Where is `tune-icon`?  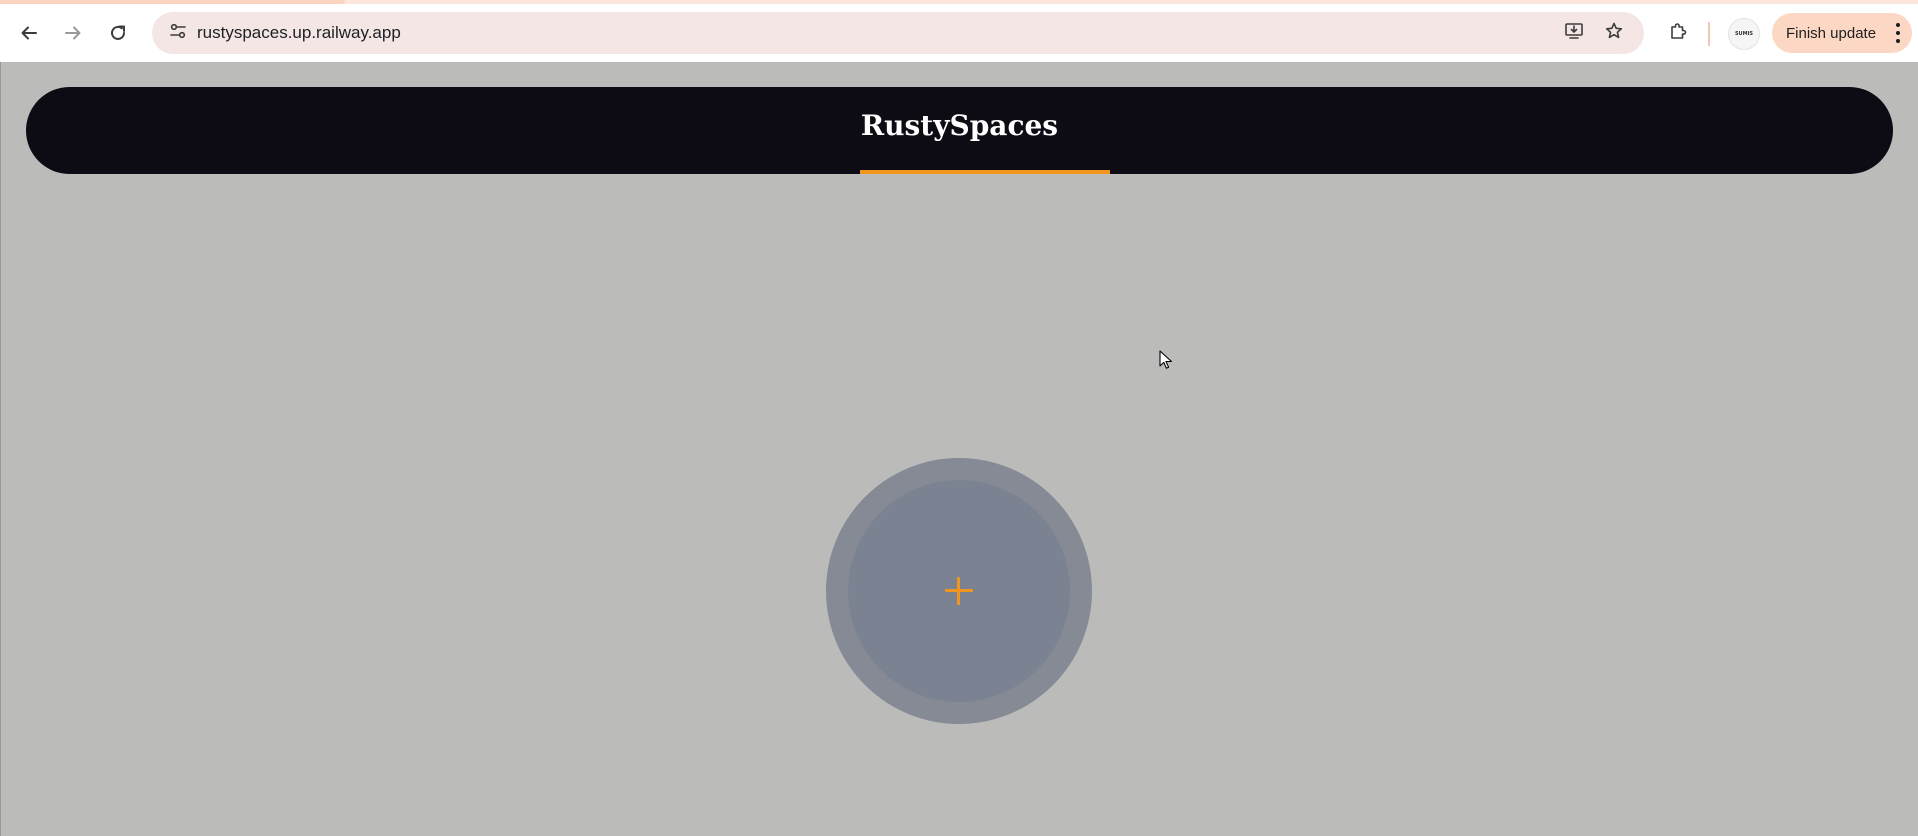 tune-icon is located at coordinates (178, 33).